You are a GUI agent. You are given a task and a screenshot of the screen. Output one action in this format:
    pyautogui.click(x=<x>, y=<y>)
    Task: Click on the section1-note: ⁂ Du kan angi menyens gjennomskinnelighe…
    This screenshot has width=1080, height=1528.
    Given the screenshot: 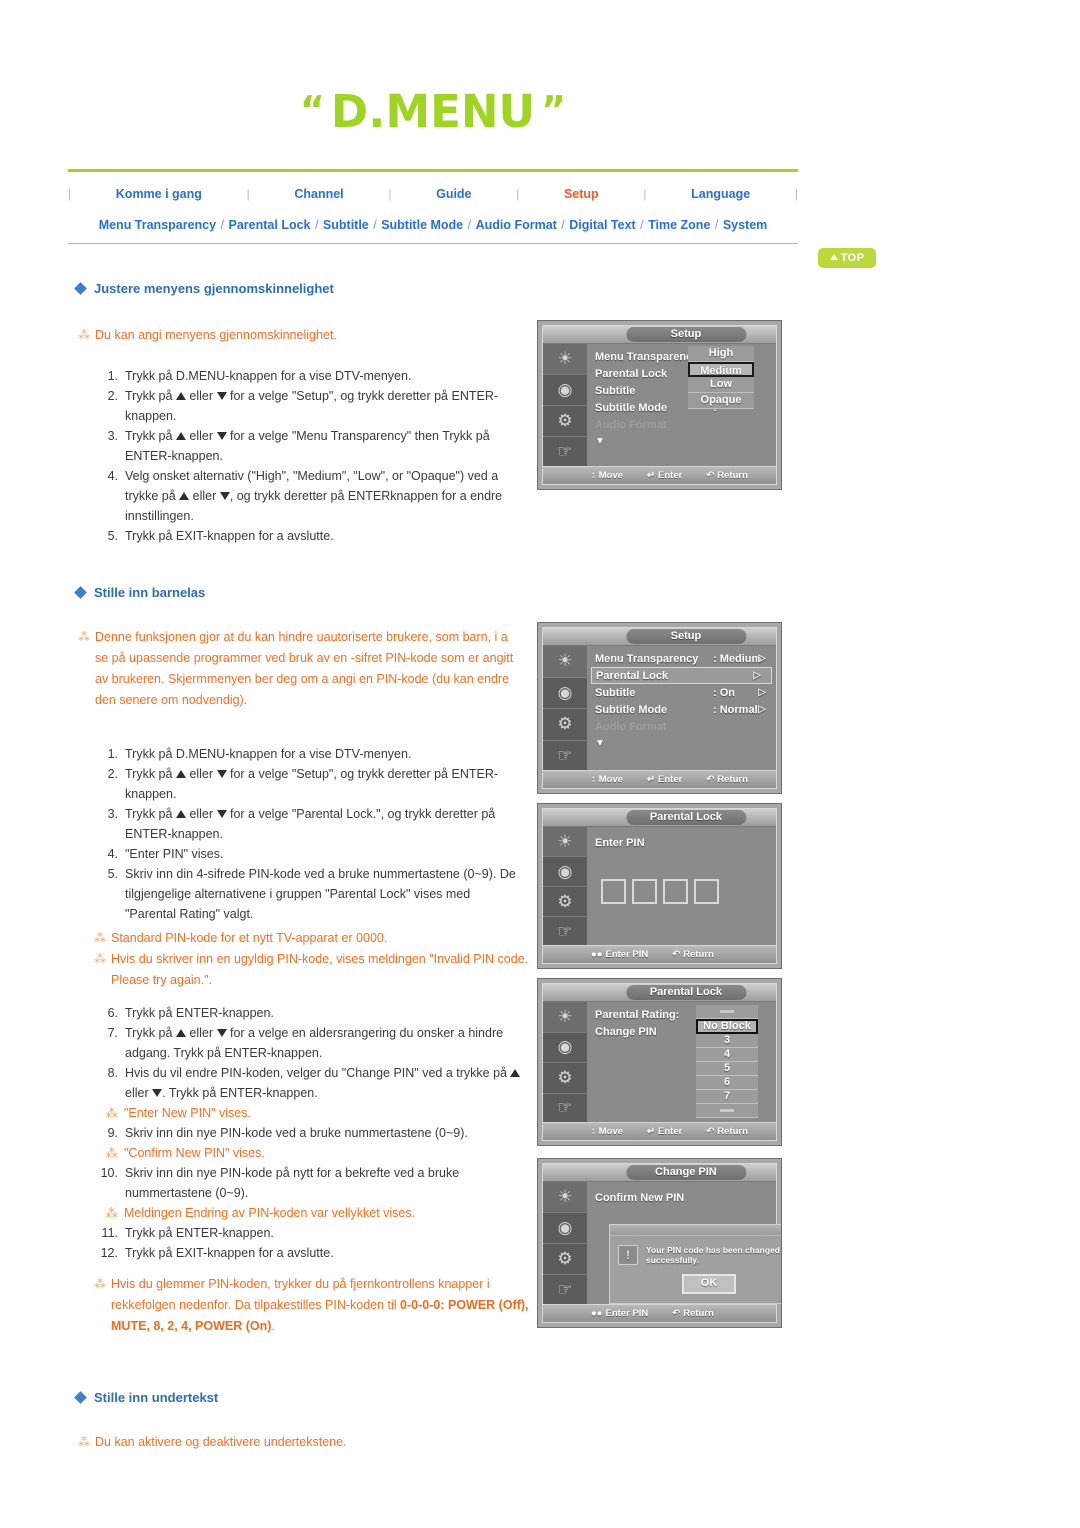 What is the action you would take?
    pyautogui.click(x=298, y=335)
    